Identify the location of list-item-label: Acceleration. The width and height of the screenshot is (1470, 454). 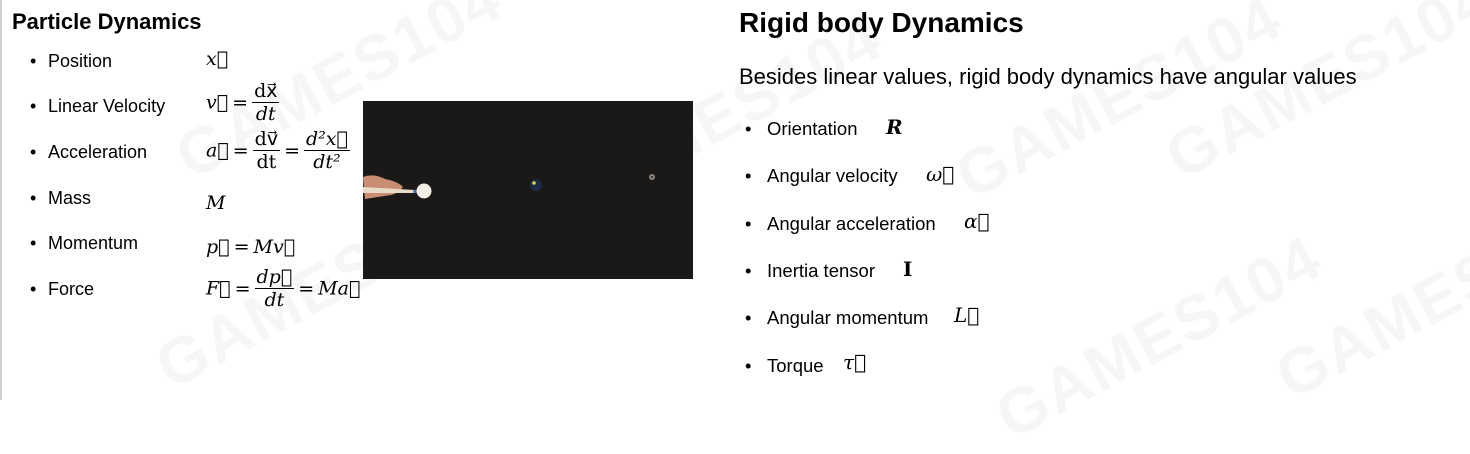
(98, 152).